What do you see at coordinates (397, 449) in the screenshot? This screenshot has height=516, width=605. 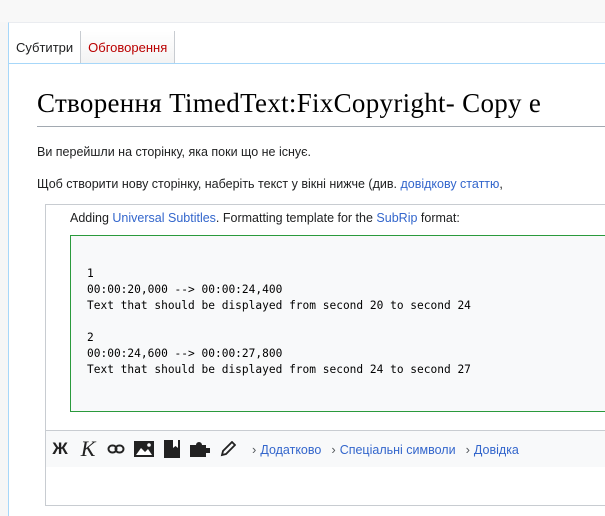 I see `menu-special-characters-label: Спеціальні символи` at bounding box center [397, 449].